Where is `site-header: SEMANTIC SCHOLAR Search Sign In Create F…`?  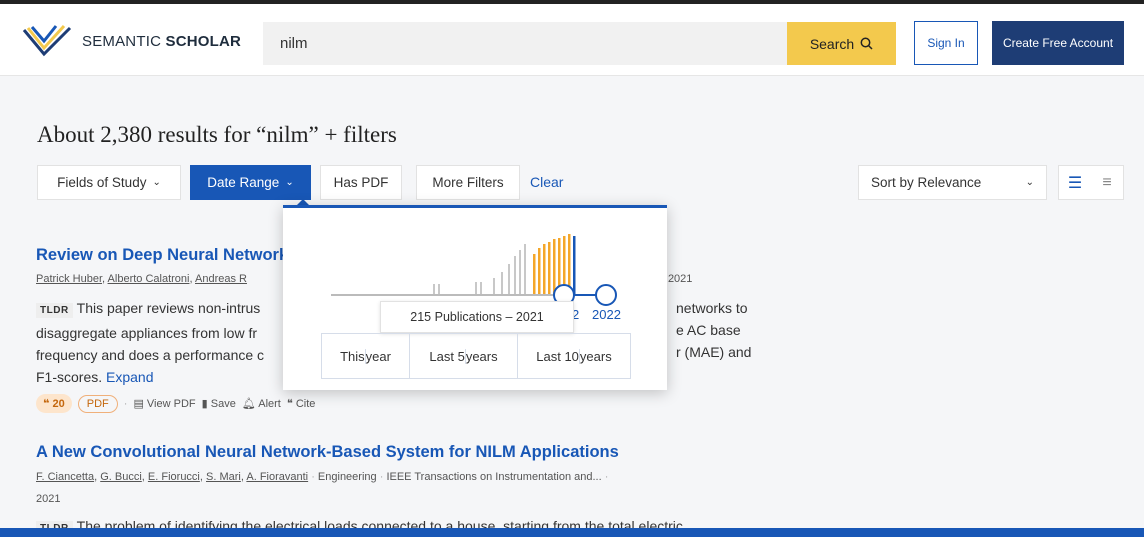 site-header: SEMANTIC SCHOLAR Search Sign In Create F… is located at coordinates (572, 40).